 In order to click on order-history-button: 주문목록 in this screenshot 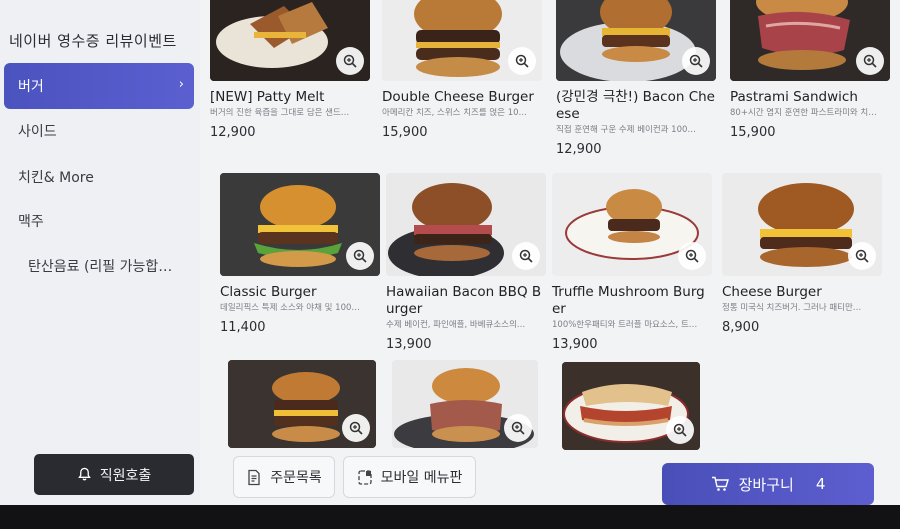, I will do `click(284, 477)`.